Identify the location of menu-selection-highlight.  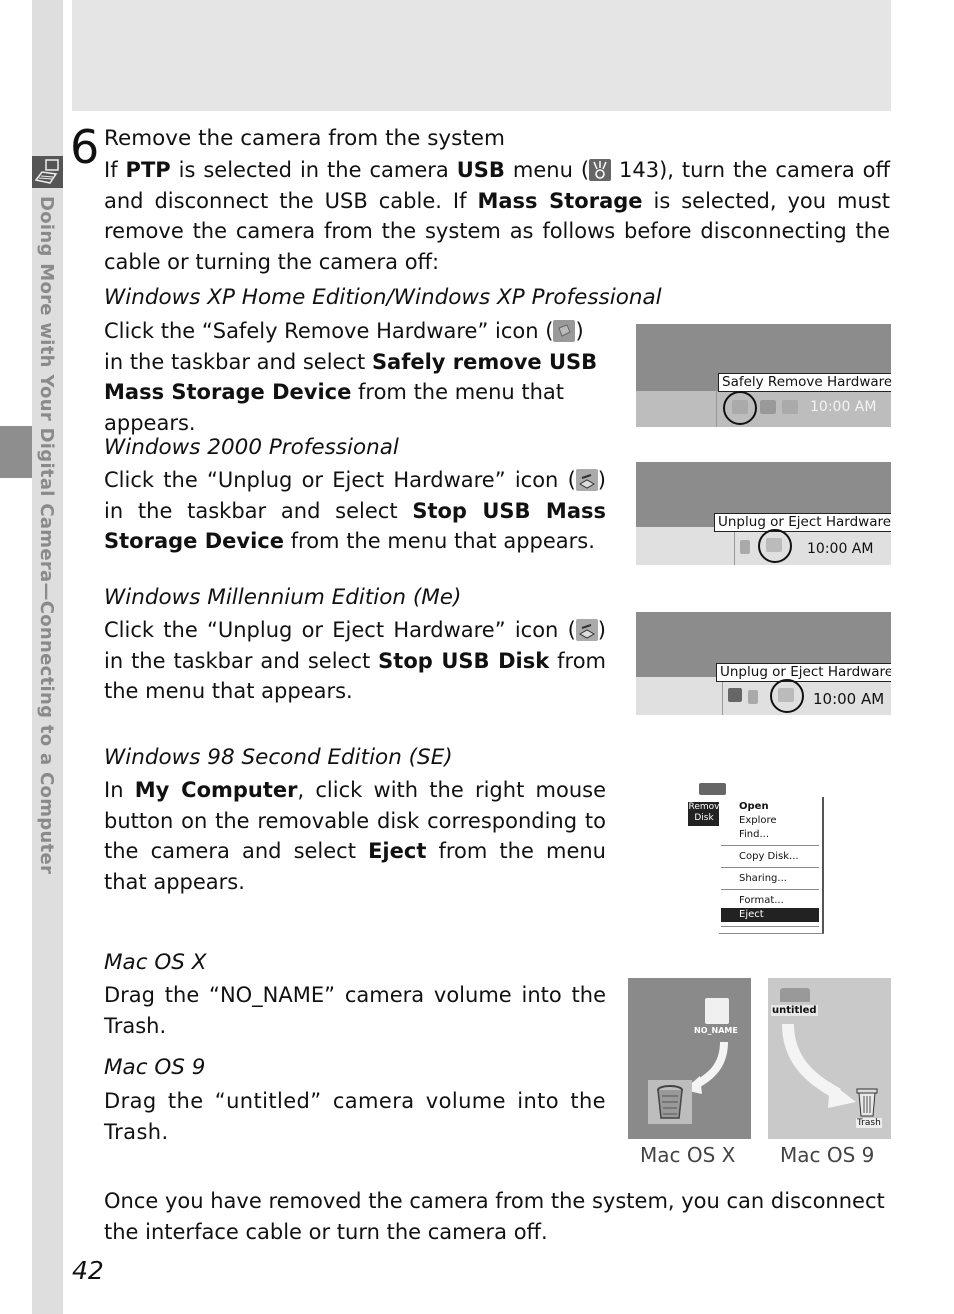
(770, 915).